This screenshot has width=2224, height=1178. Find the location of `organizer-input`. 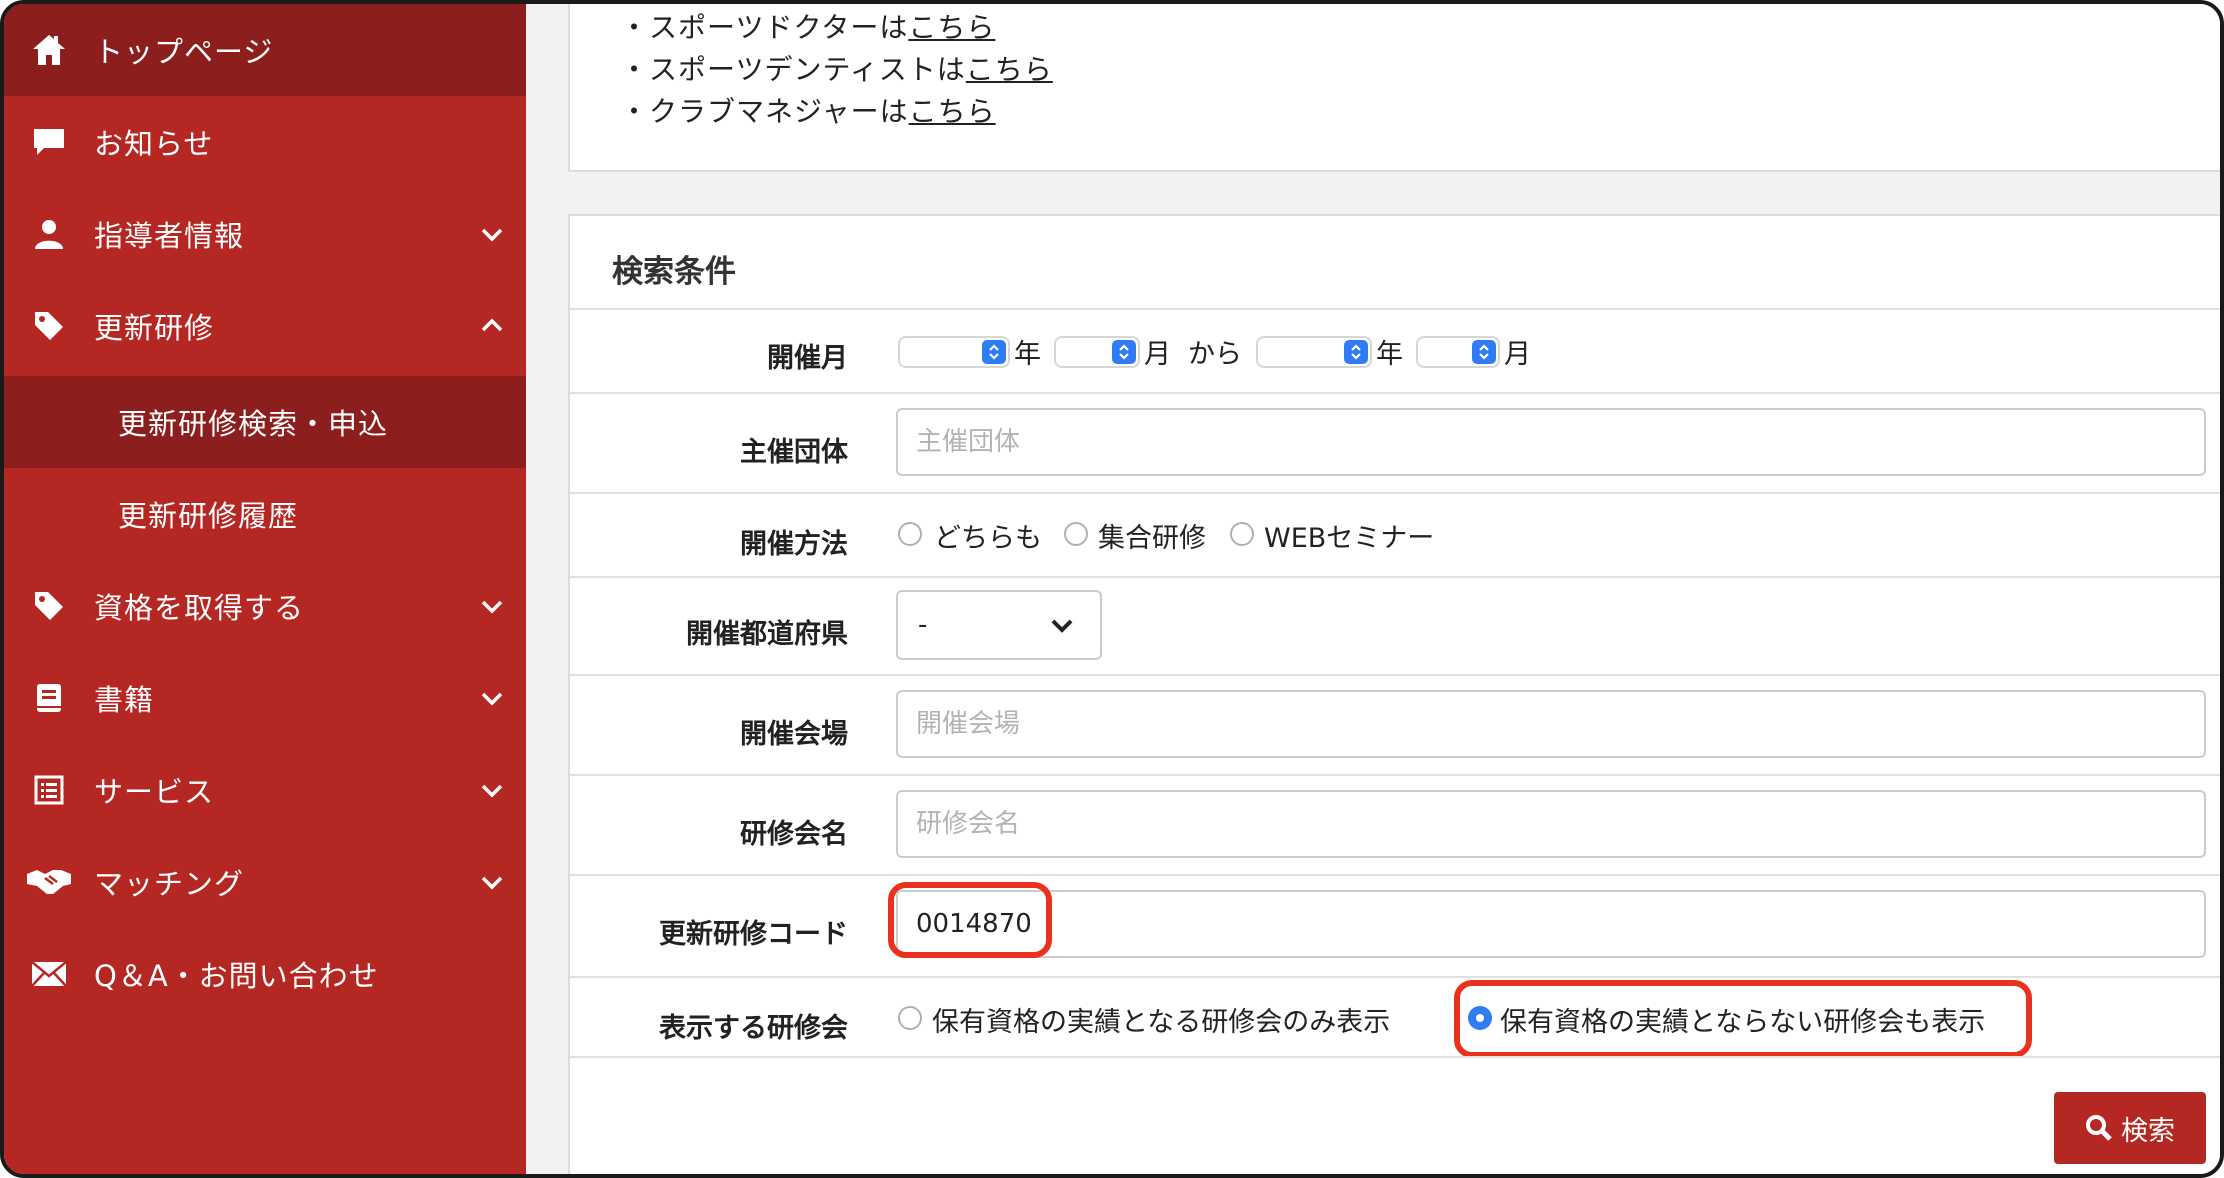

organizer-input is located at coordinates (1551, 442).